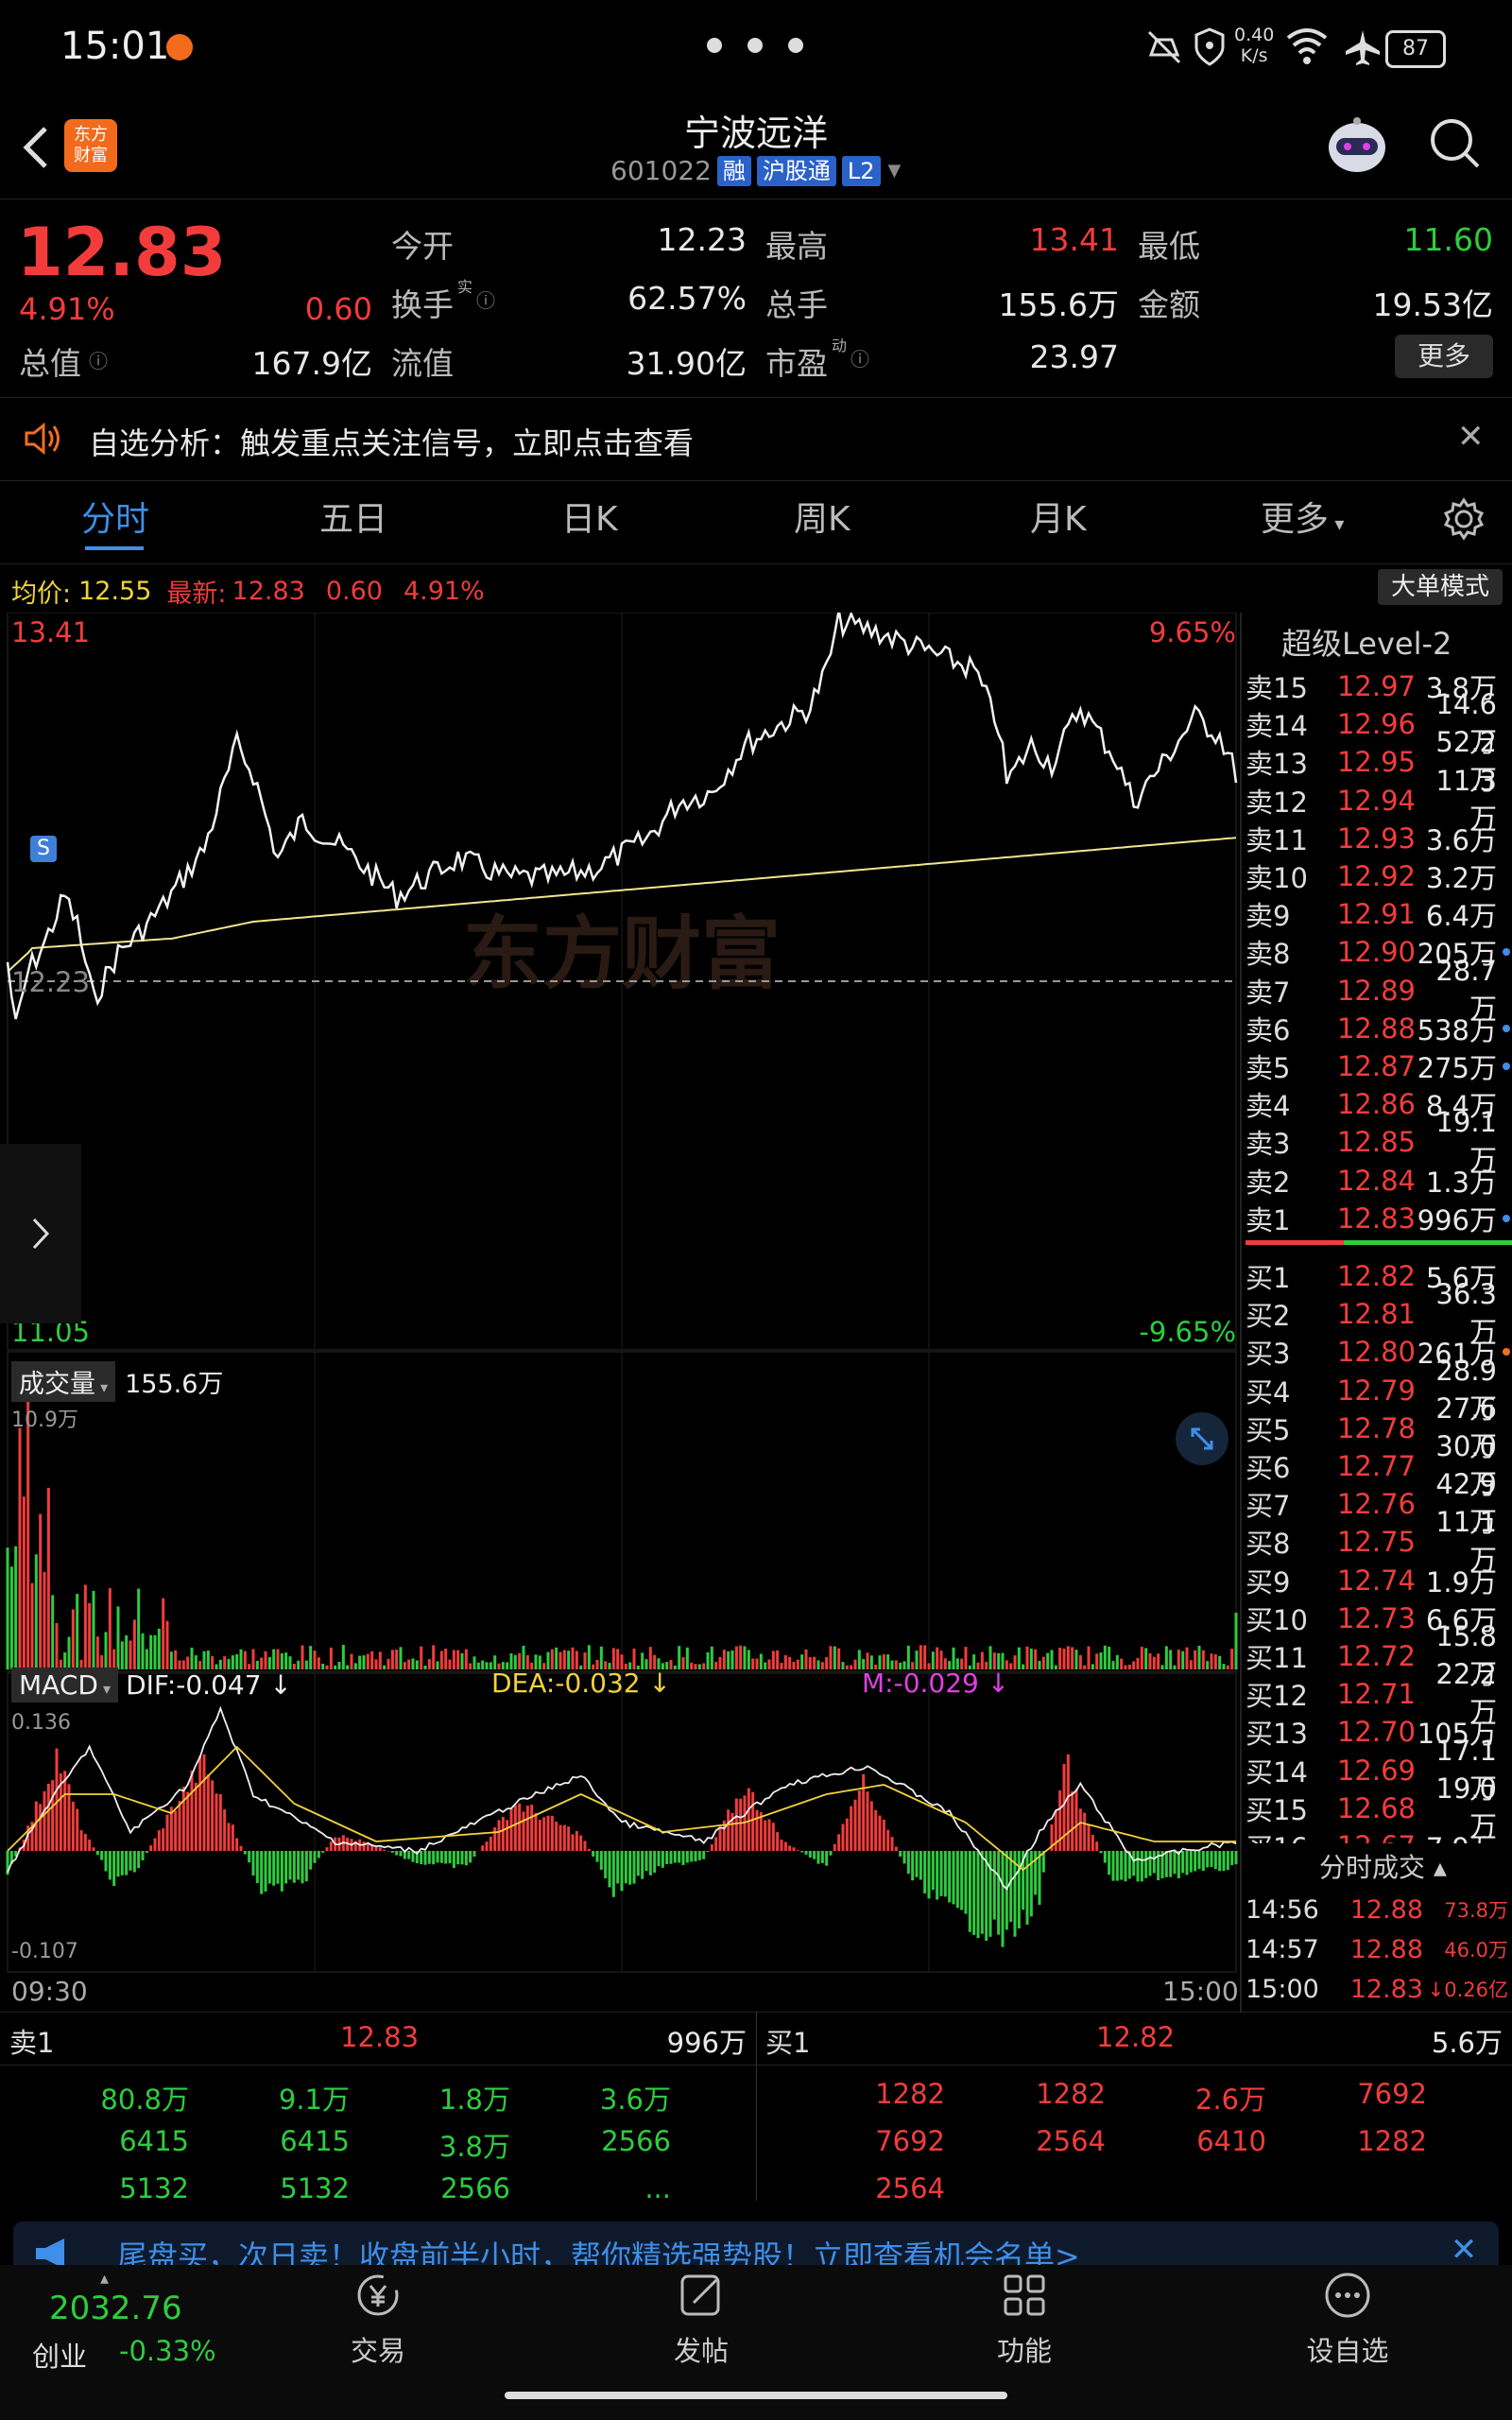 The image size is (1512, 2420). I want to click on tab-daily: 日K, so click(589, 516).